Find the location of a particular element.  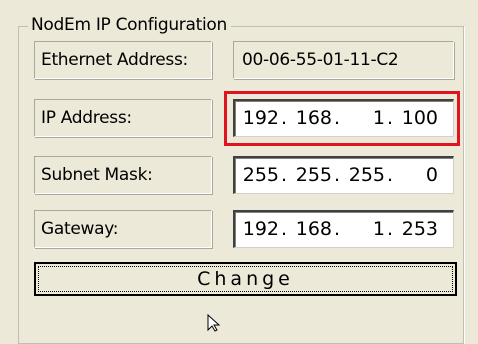

ethernet-address-value: 00-06-55-01-11-C2 is located at coordinates (343, 60).